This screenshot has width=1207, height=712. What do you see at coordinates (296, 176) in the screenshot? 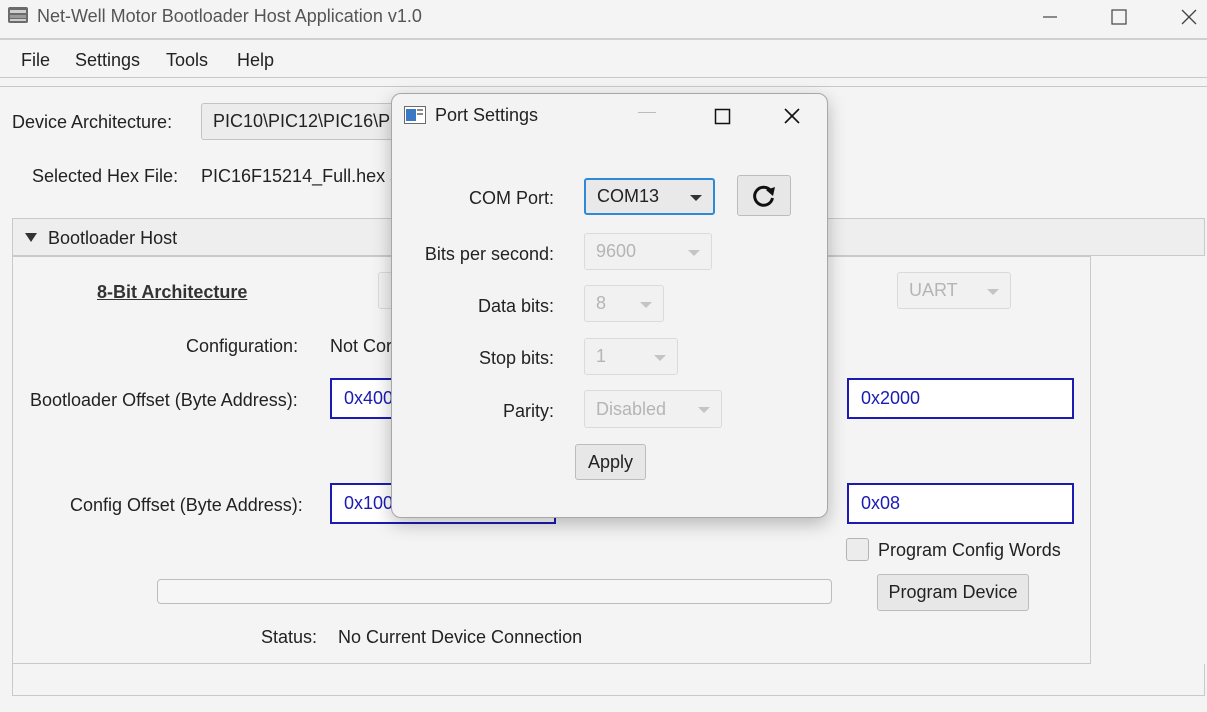
I see `selected-hex-value: PIC16F15214_Full.hex se` at bounding box center [296, 176].